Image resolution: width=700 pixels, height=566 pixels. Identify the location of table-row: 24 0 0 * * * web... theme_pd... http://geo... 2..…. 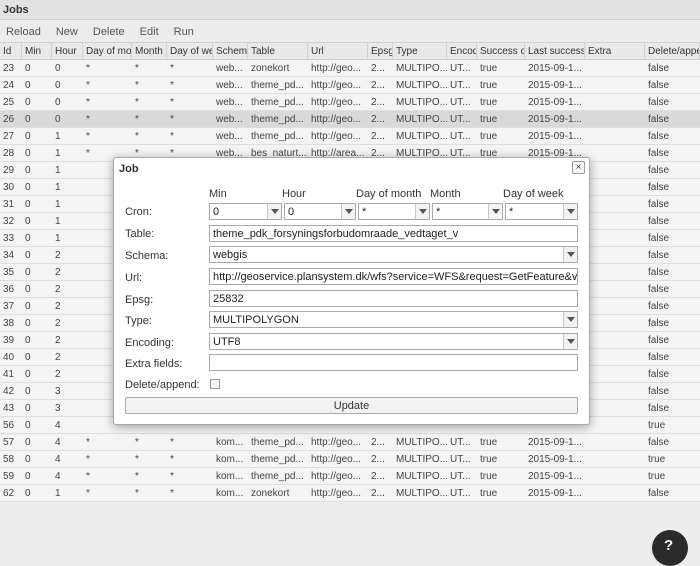
(350, 85).